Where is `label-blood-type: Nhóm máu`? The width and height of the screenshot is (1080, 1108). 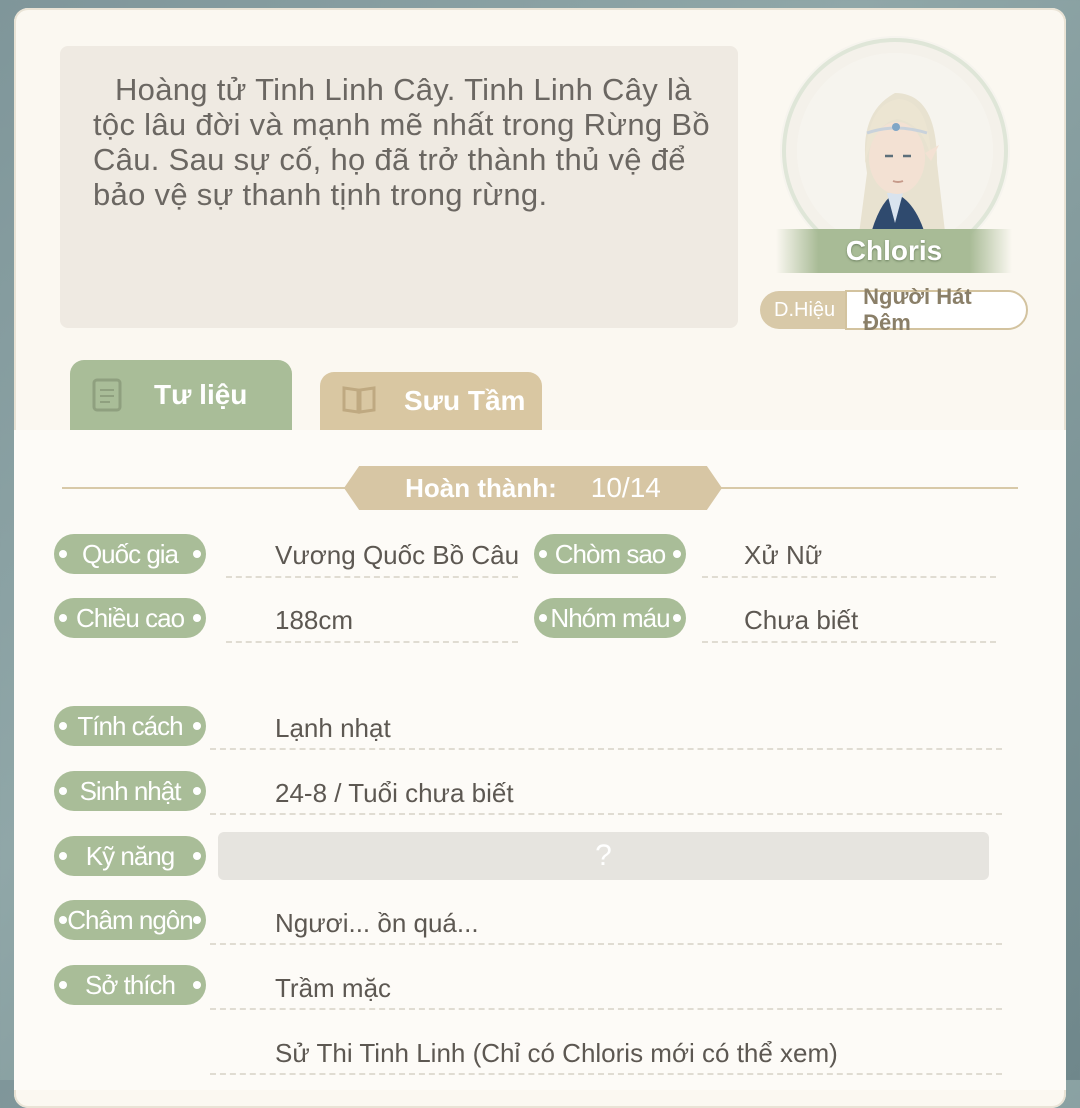
label-blood-type: Nhóm máu is located at coordinates (610, 618).